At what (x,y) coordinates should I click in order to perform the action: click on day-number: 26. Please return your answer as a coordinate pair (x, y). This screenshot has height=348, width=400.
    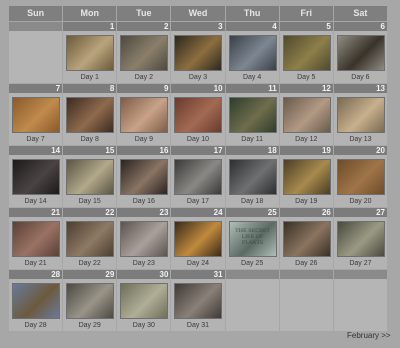
    Looking at the image, I should click on (306, 212).